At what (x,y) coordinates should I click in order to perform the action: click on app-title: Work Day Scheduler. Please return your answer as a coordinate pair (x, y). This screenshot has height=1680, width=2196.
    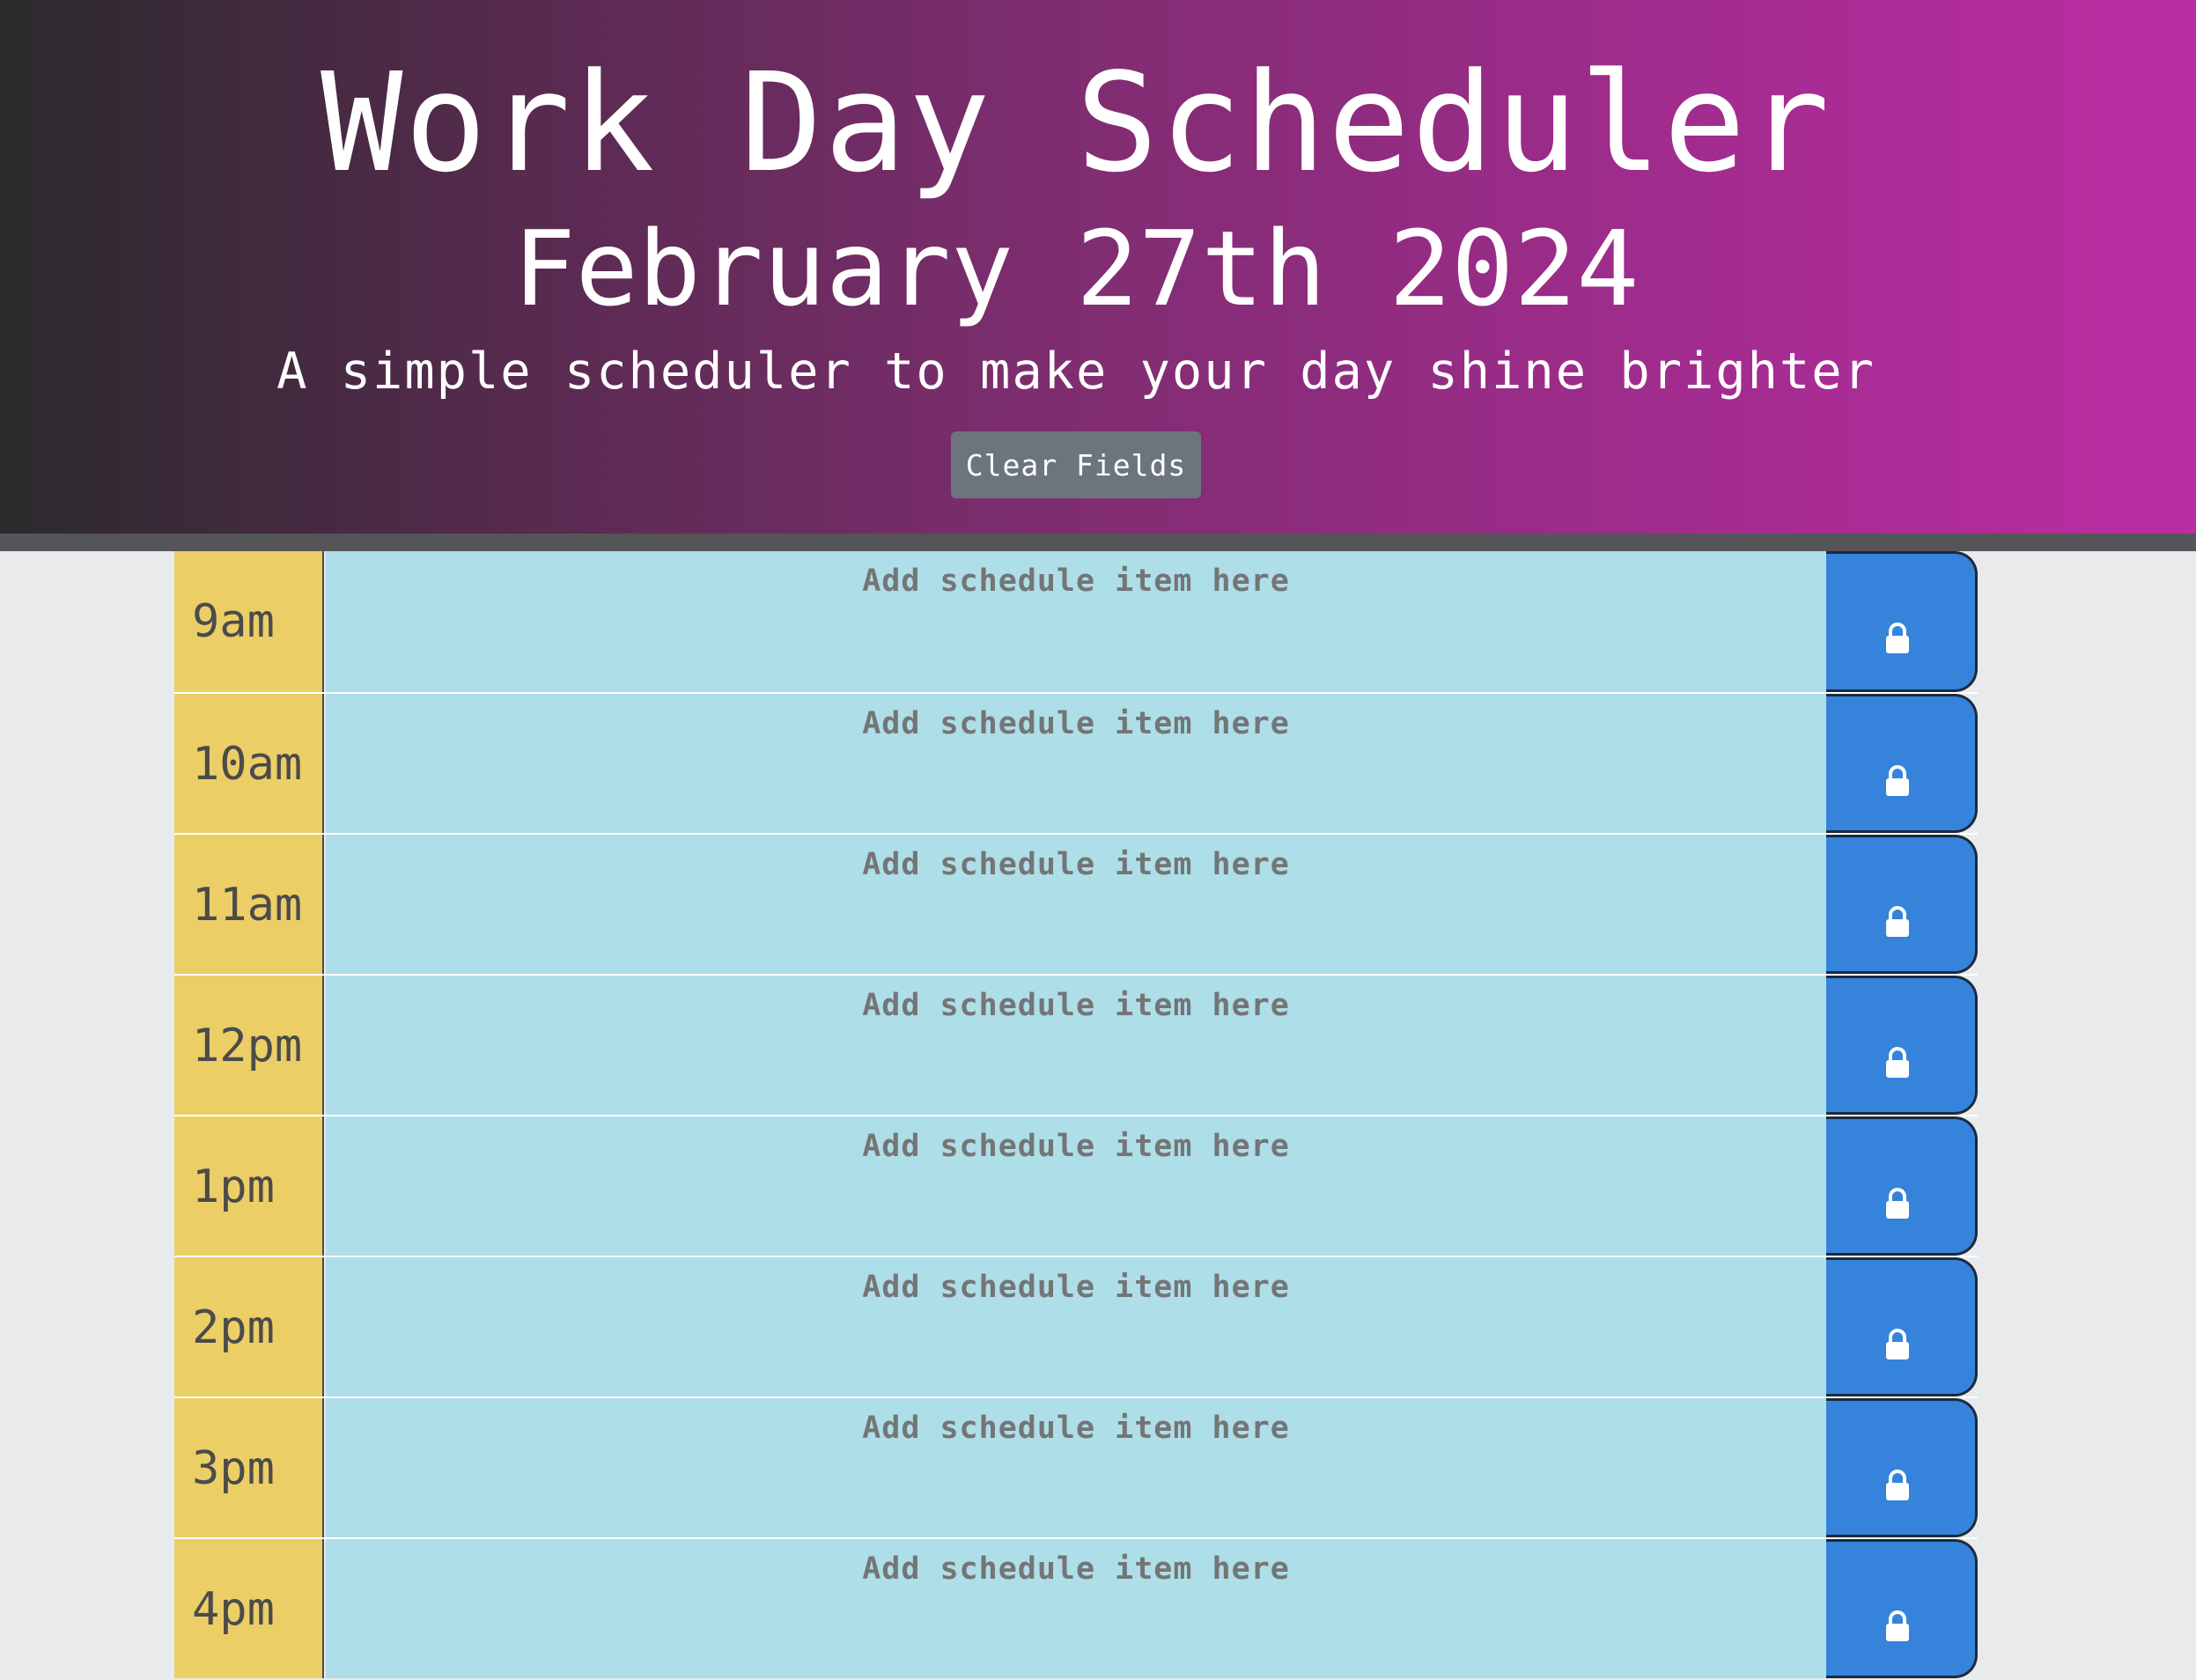
    Looking at the image, I should click on (1076, 123).